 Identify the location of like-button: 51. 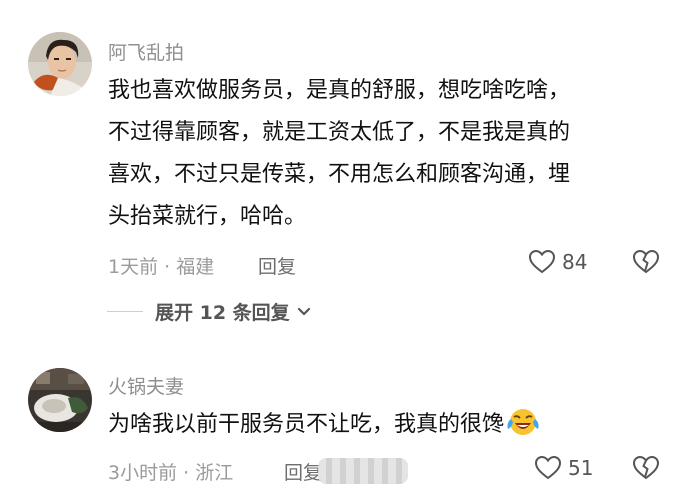
(563, 468).